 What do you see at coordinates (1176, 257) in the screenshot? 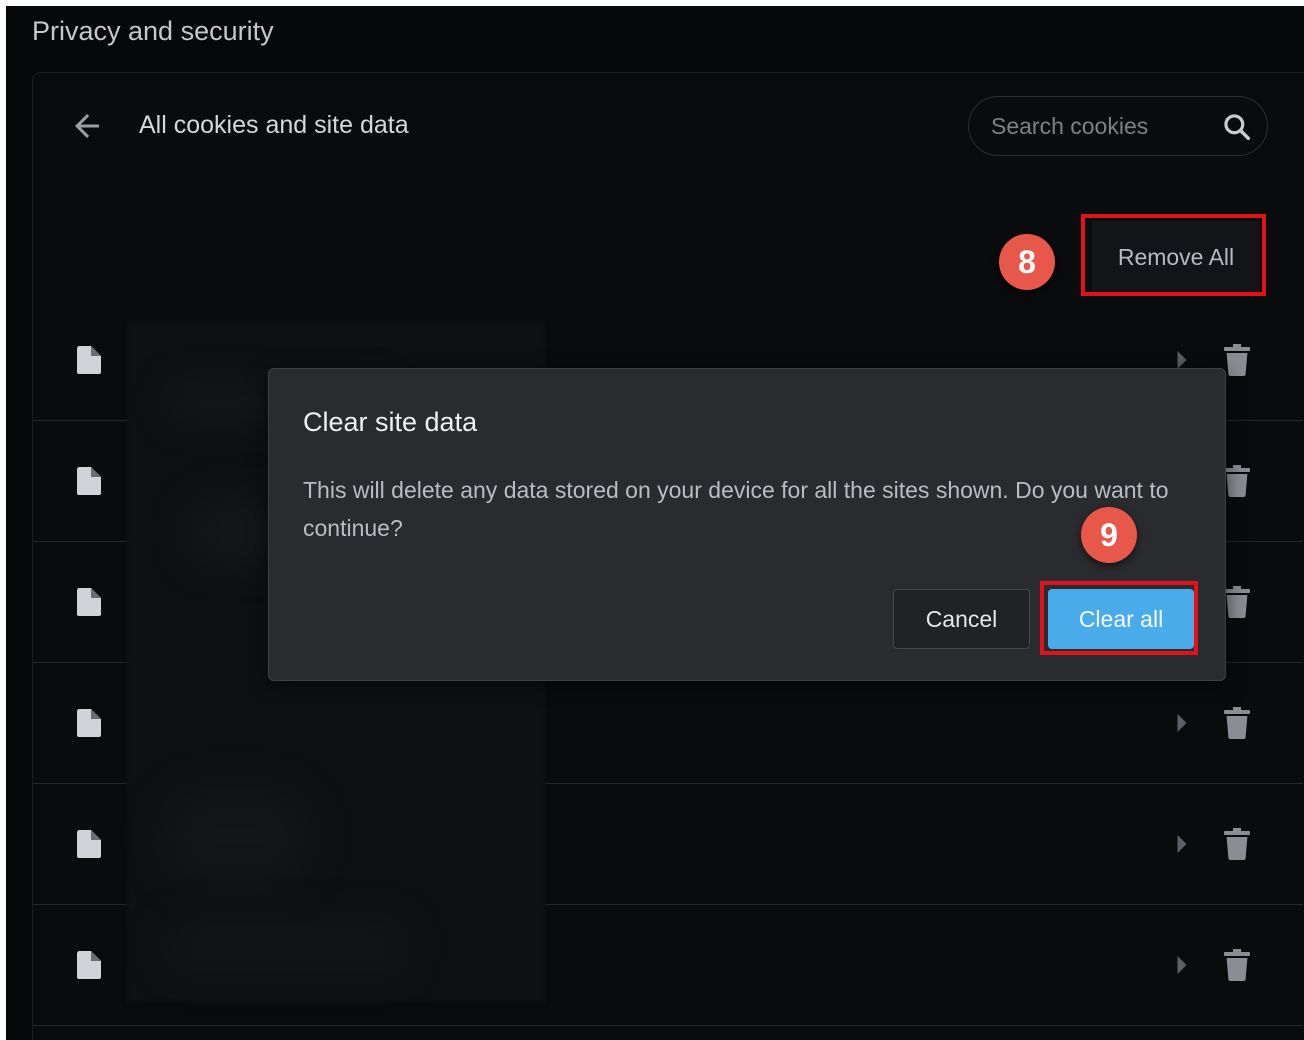
I see `remove-all-button: Remove All` at bounding box center [1176, 257].